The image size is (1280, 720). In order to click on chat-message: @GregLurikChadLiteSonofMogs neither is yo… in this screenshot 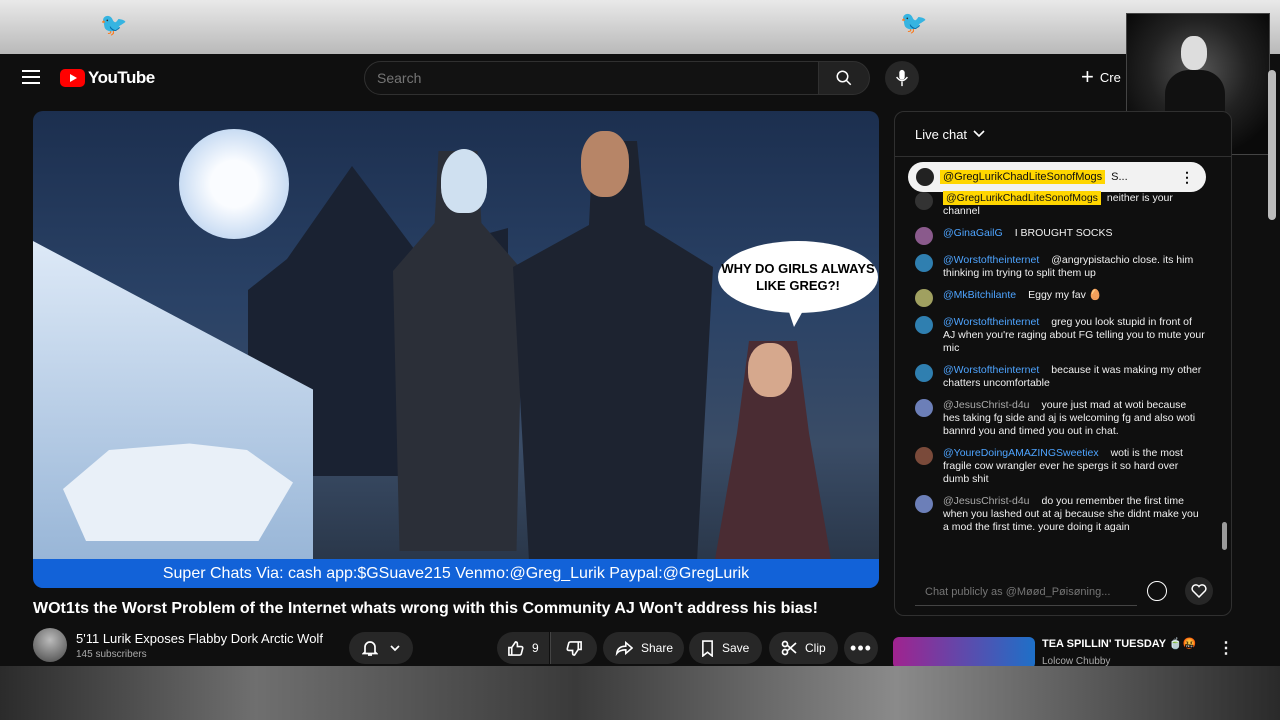, I will do `click(1060, 204)`.